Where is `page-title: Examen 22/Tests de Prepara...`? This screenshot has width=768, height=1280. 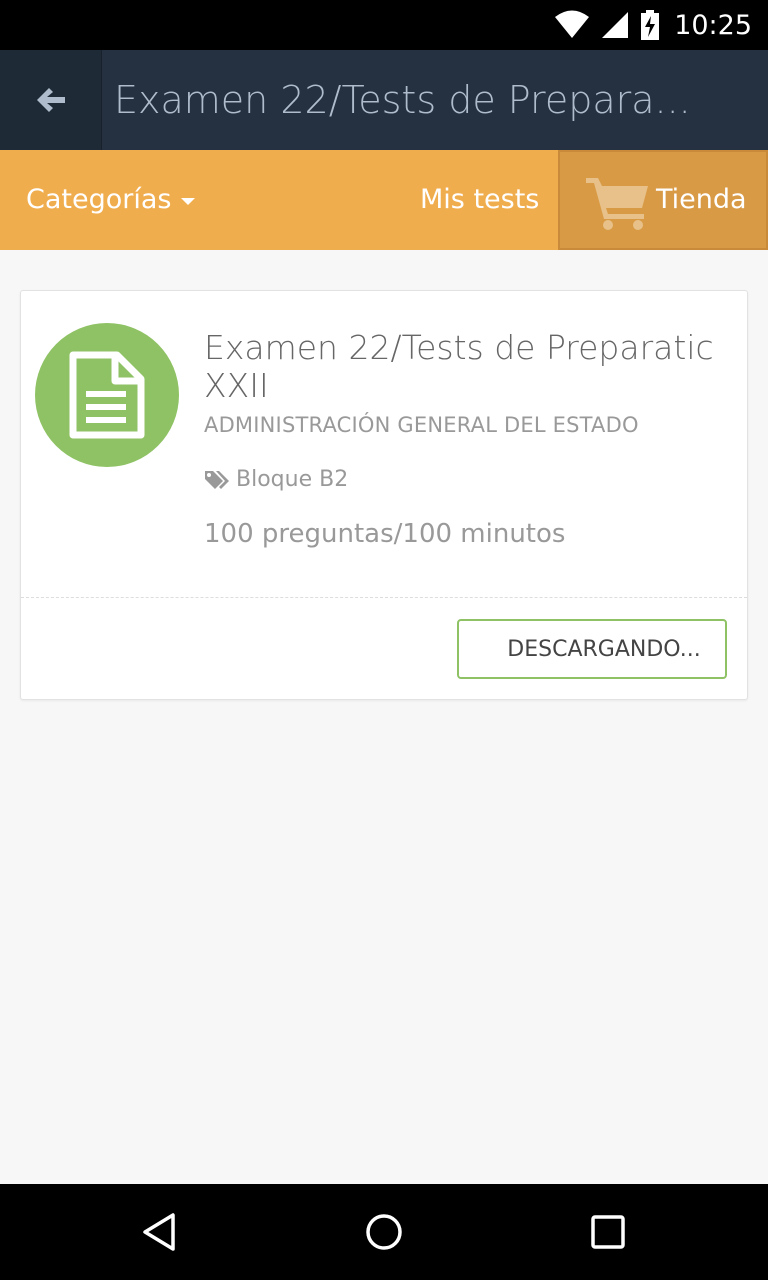 page-title: Examen 22/Tests de Prepara... is located at coordinates (402, 100).